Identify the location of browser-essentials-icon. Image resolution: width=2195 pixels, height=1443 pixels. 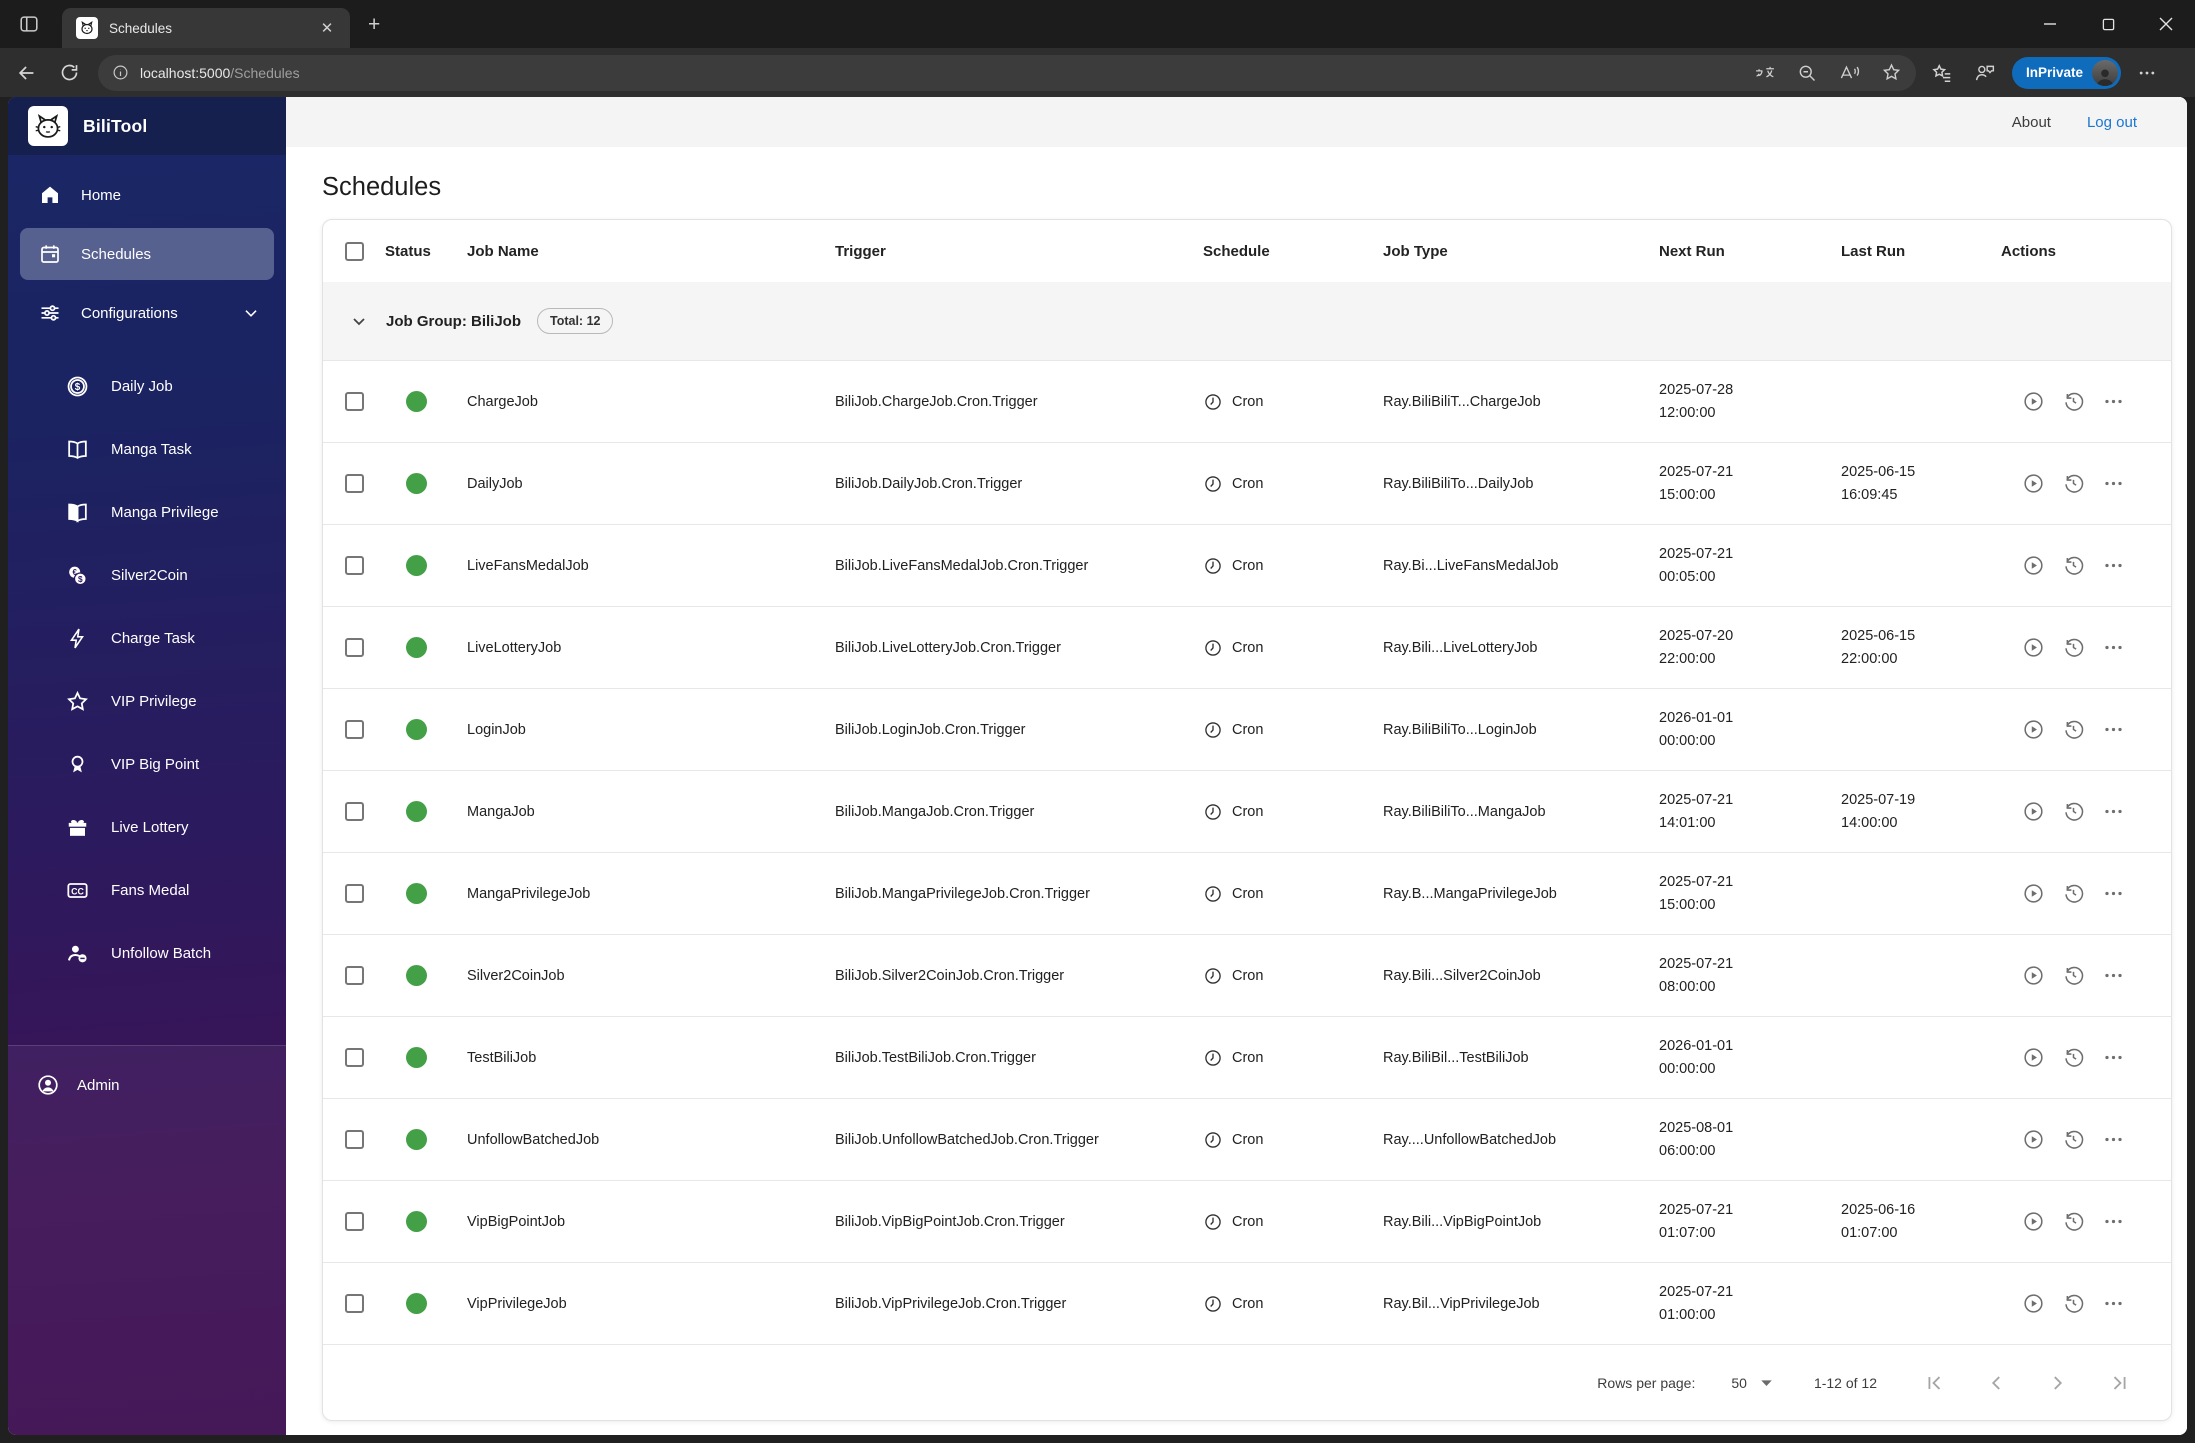
(1984, 73).